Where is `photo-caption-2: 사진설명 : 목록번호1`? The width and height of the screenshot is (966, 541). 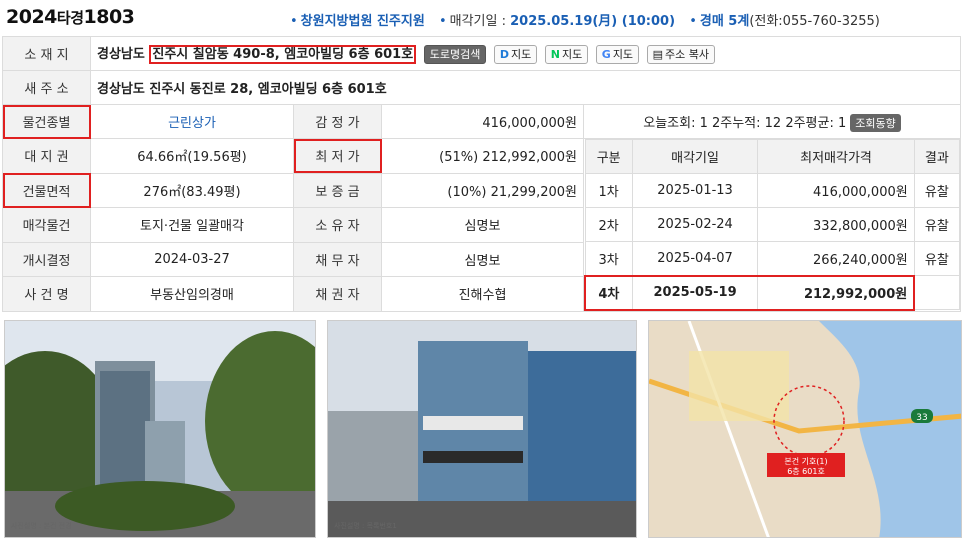 photo-caption-2: 사진설명 : 목록번호1 is located at coordinates (365, 526).